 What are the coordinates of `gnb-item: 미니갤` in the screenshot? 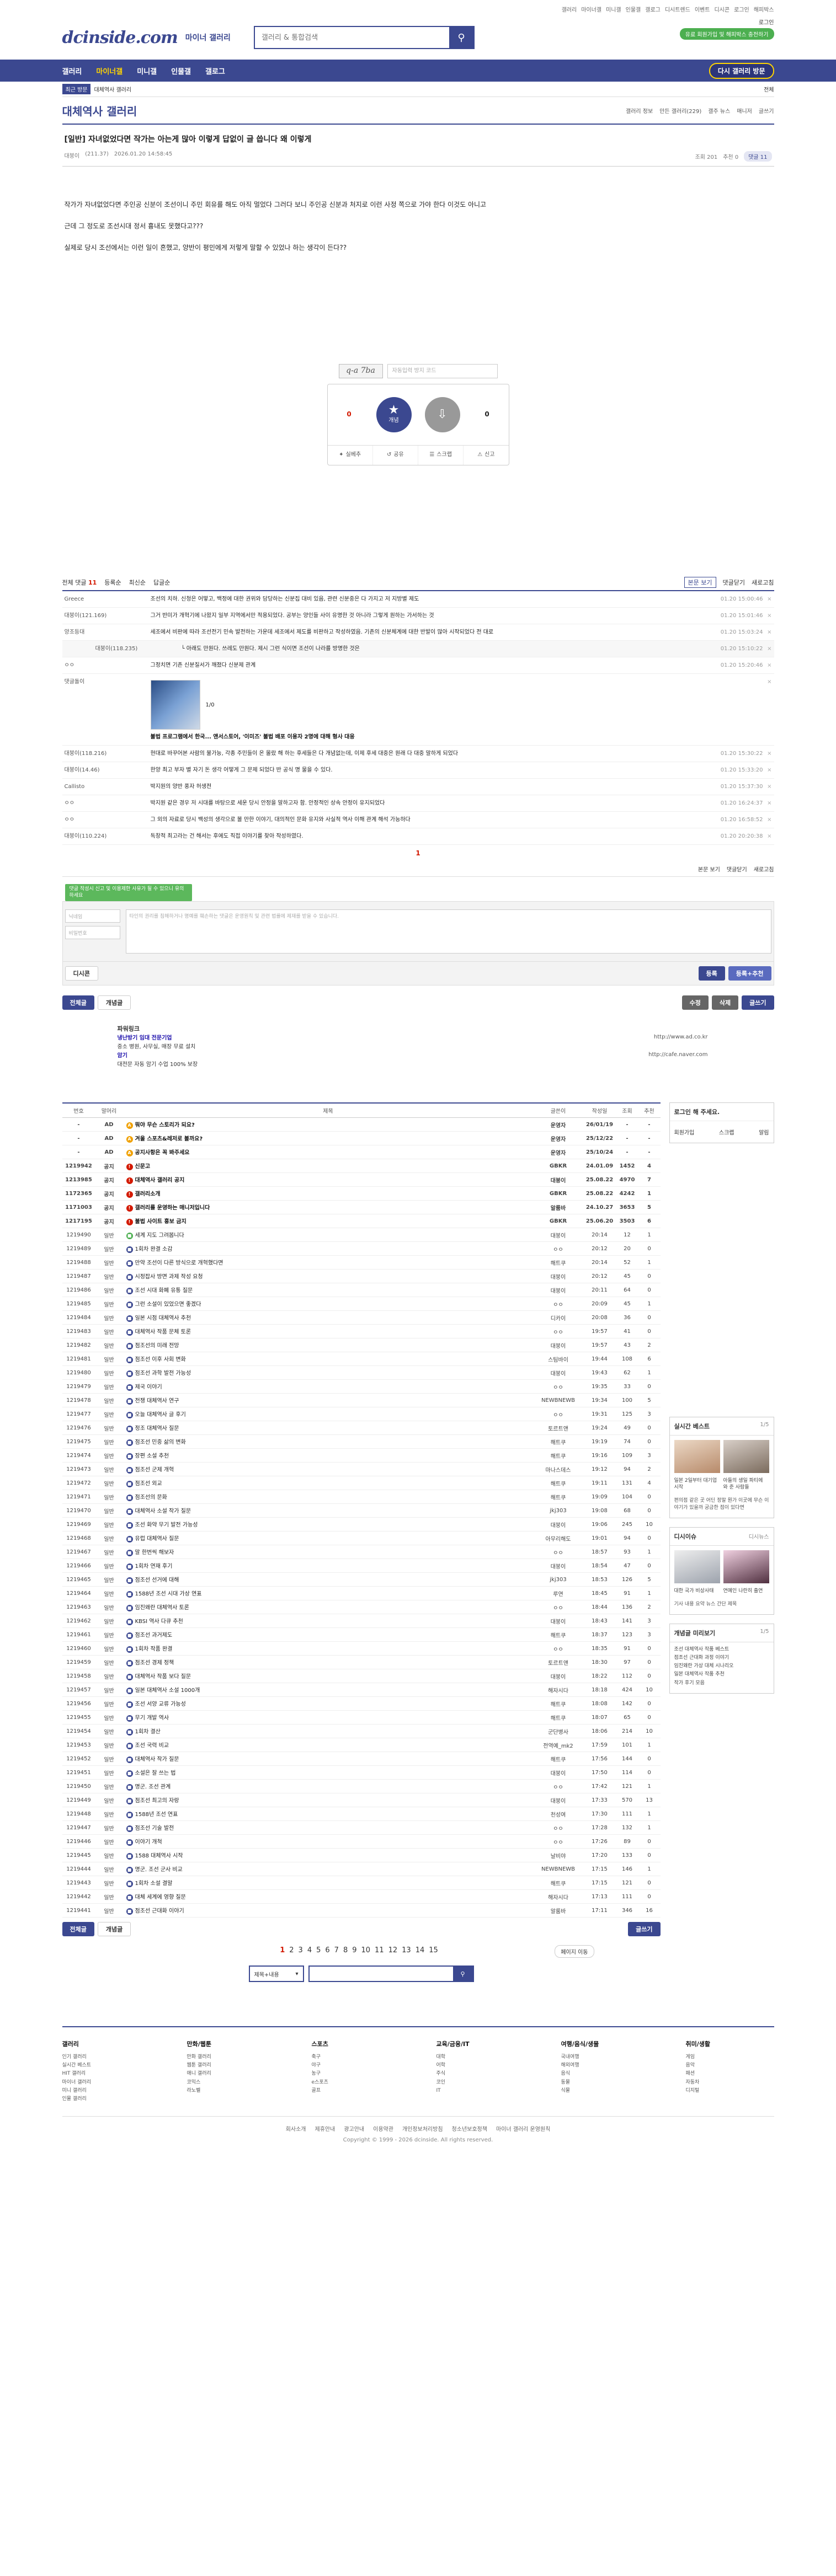 It's located at (147, 71).